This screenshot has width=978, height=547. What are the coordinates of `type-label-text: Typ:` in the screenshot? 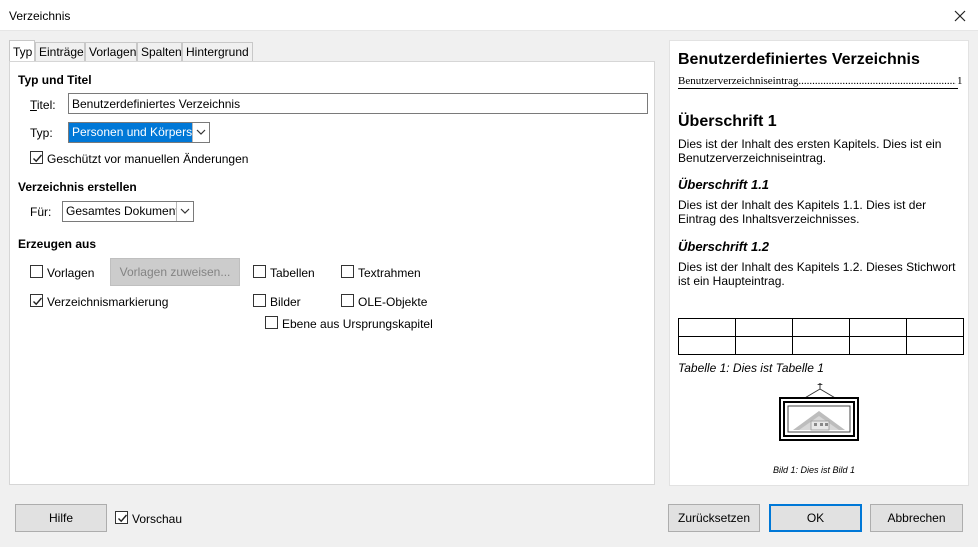 It's located at (41, 133).